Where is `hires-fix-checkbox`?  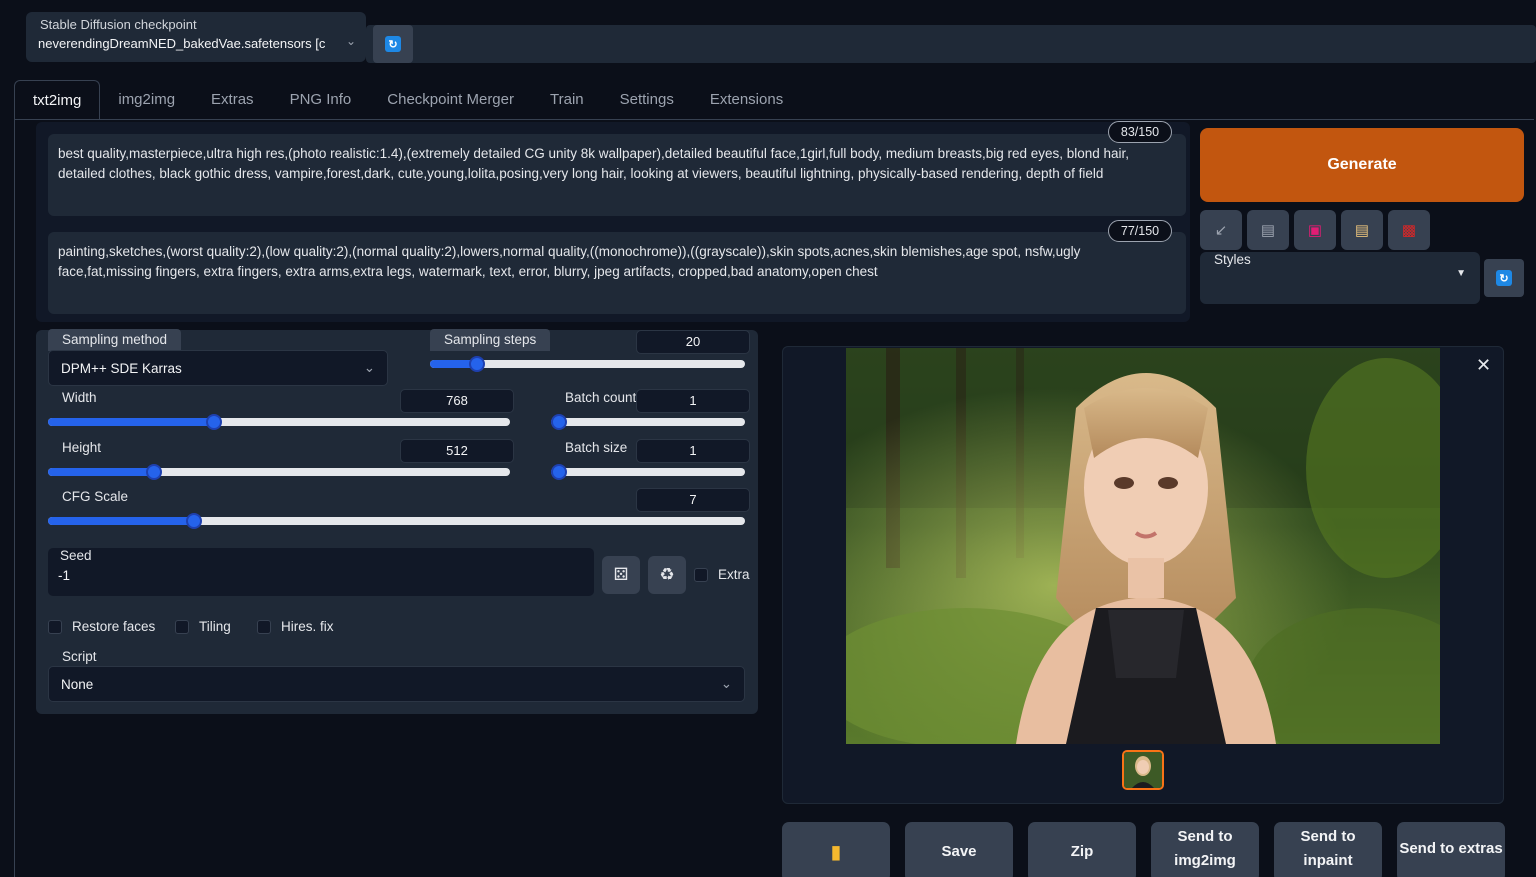 hires-fix-checkbox is located at coordinates (264, 627).